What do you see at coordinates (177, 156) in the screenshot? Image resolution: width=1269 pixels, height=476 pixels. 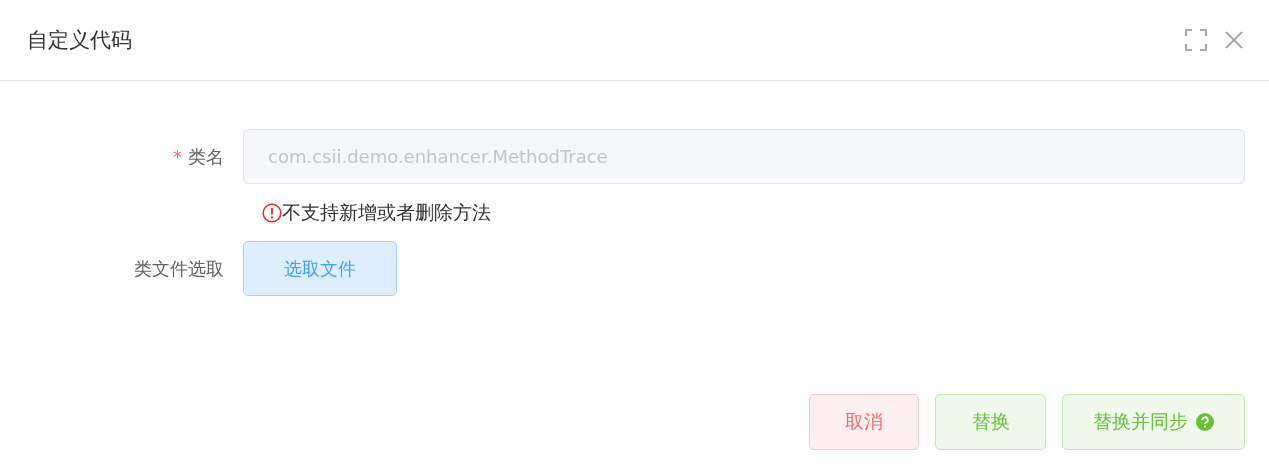 I see `required-asterisk: *` at bounding box center [177, 156].